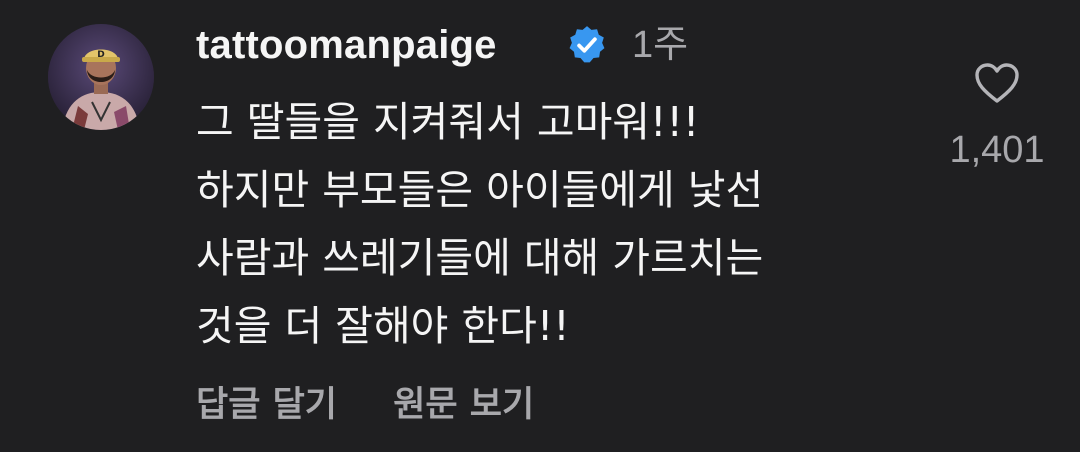 The width and height of the screenshot is (1080, 452). What do you see at coordinates (587, 45) in the screenshot?
I see `verified-badge-icon` at bounding box center [587, 45].